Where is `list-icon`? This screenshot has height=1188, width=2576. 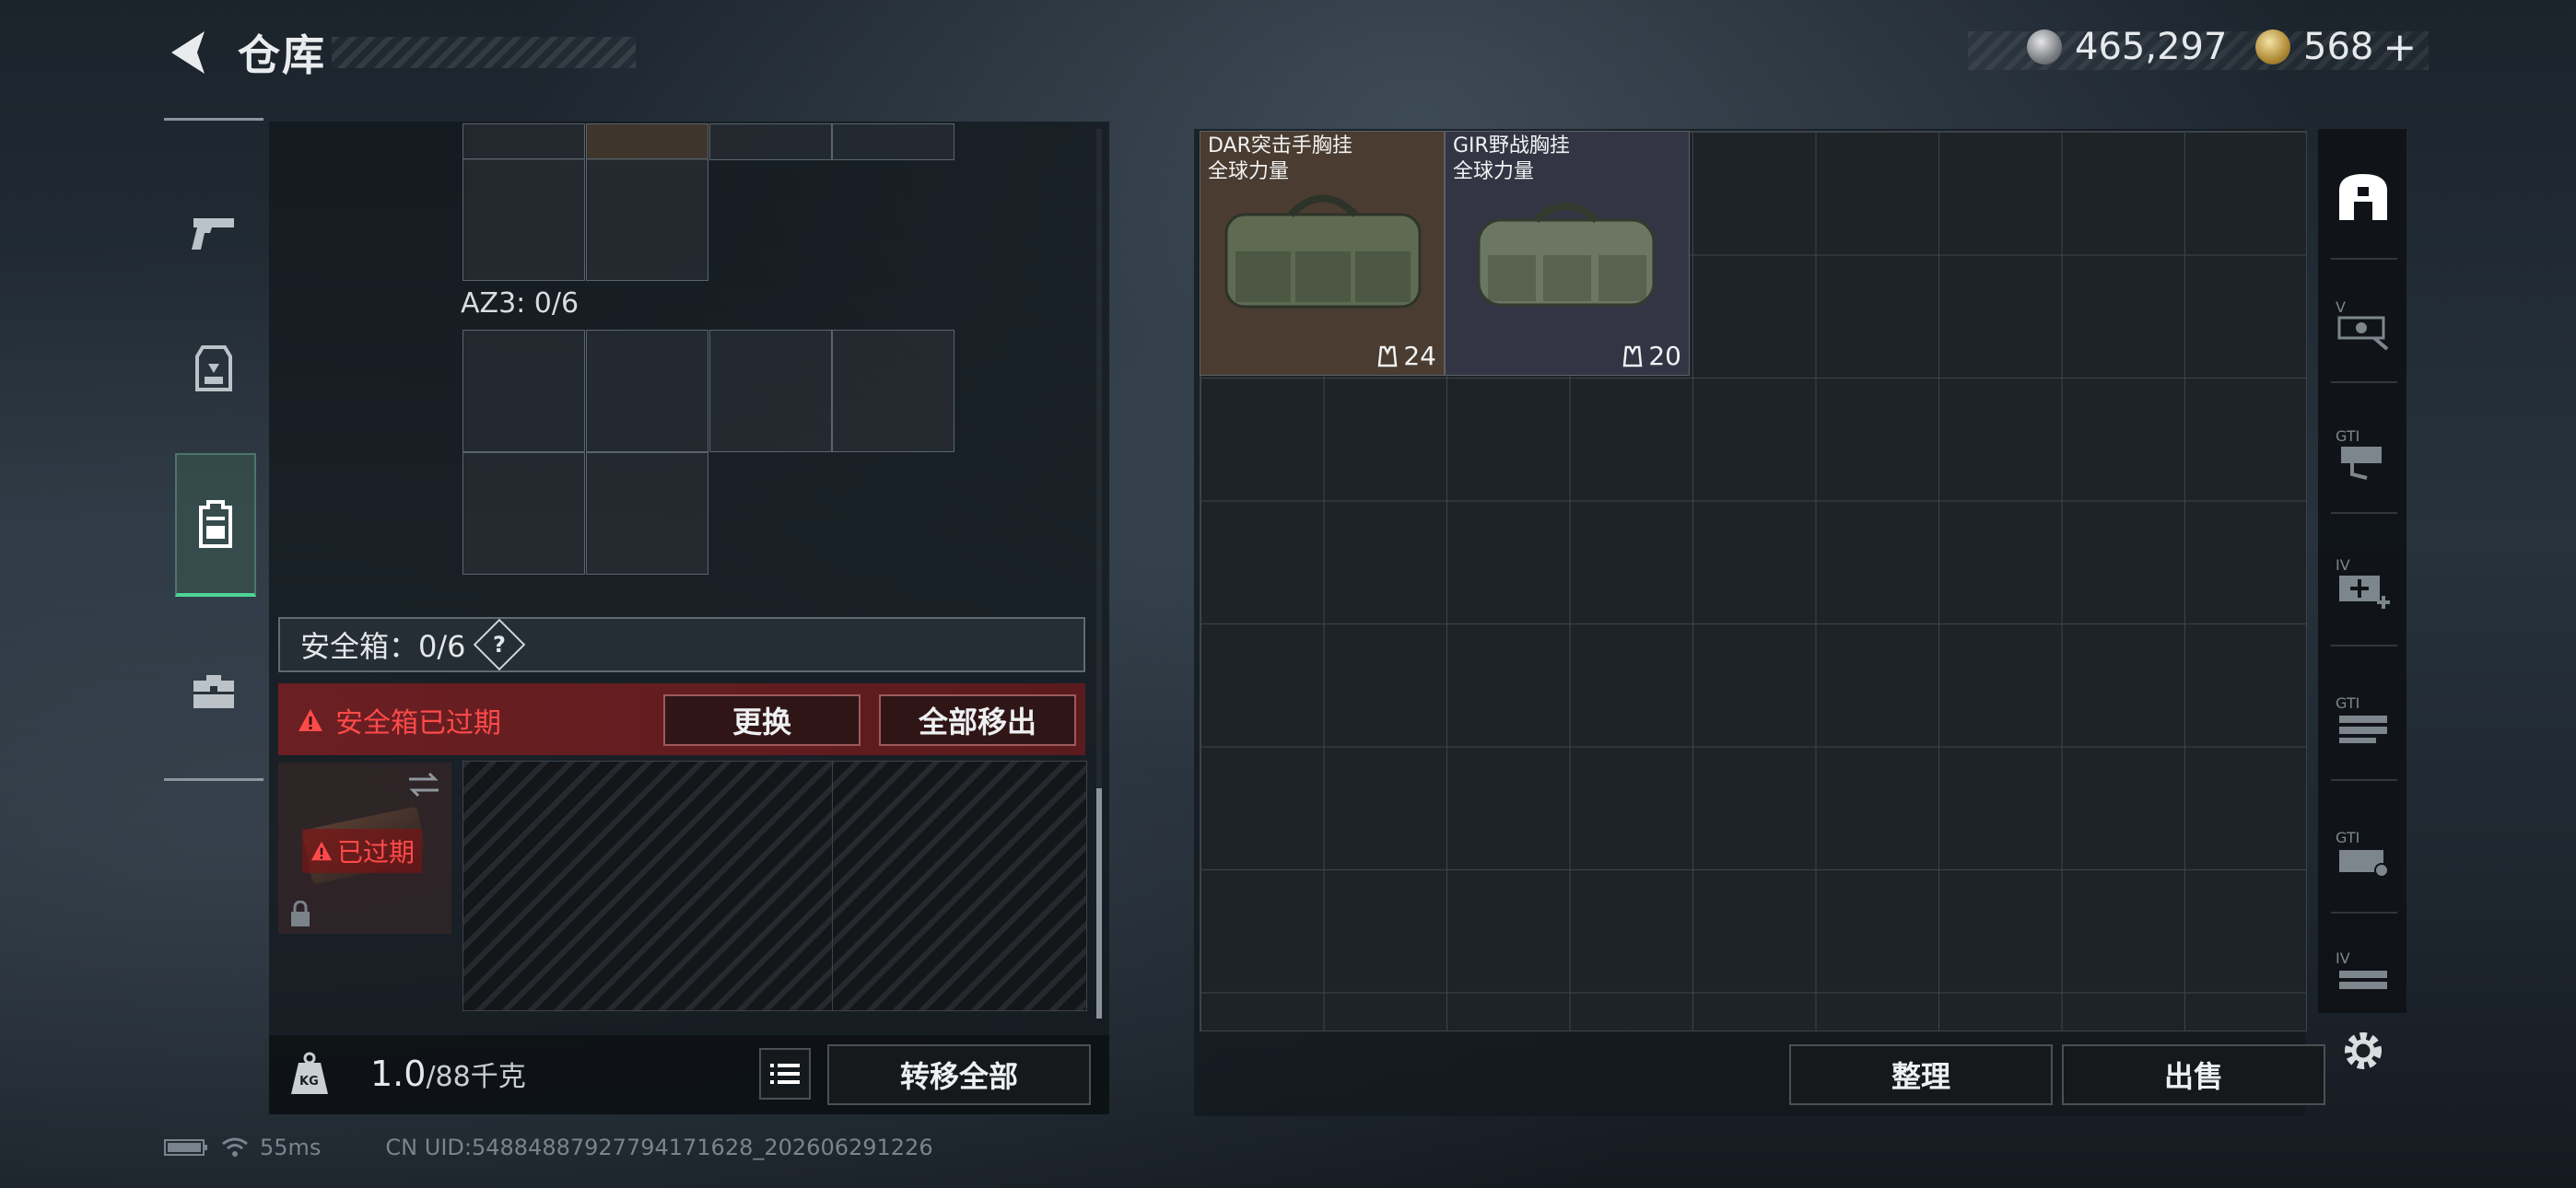
list-icon is located at coordinates (785, 1074).